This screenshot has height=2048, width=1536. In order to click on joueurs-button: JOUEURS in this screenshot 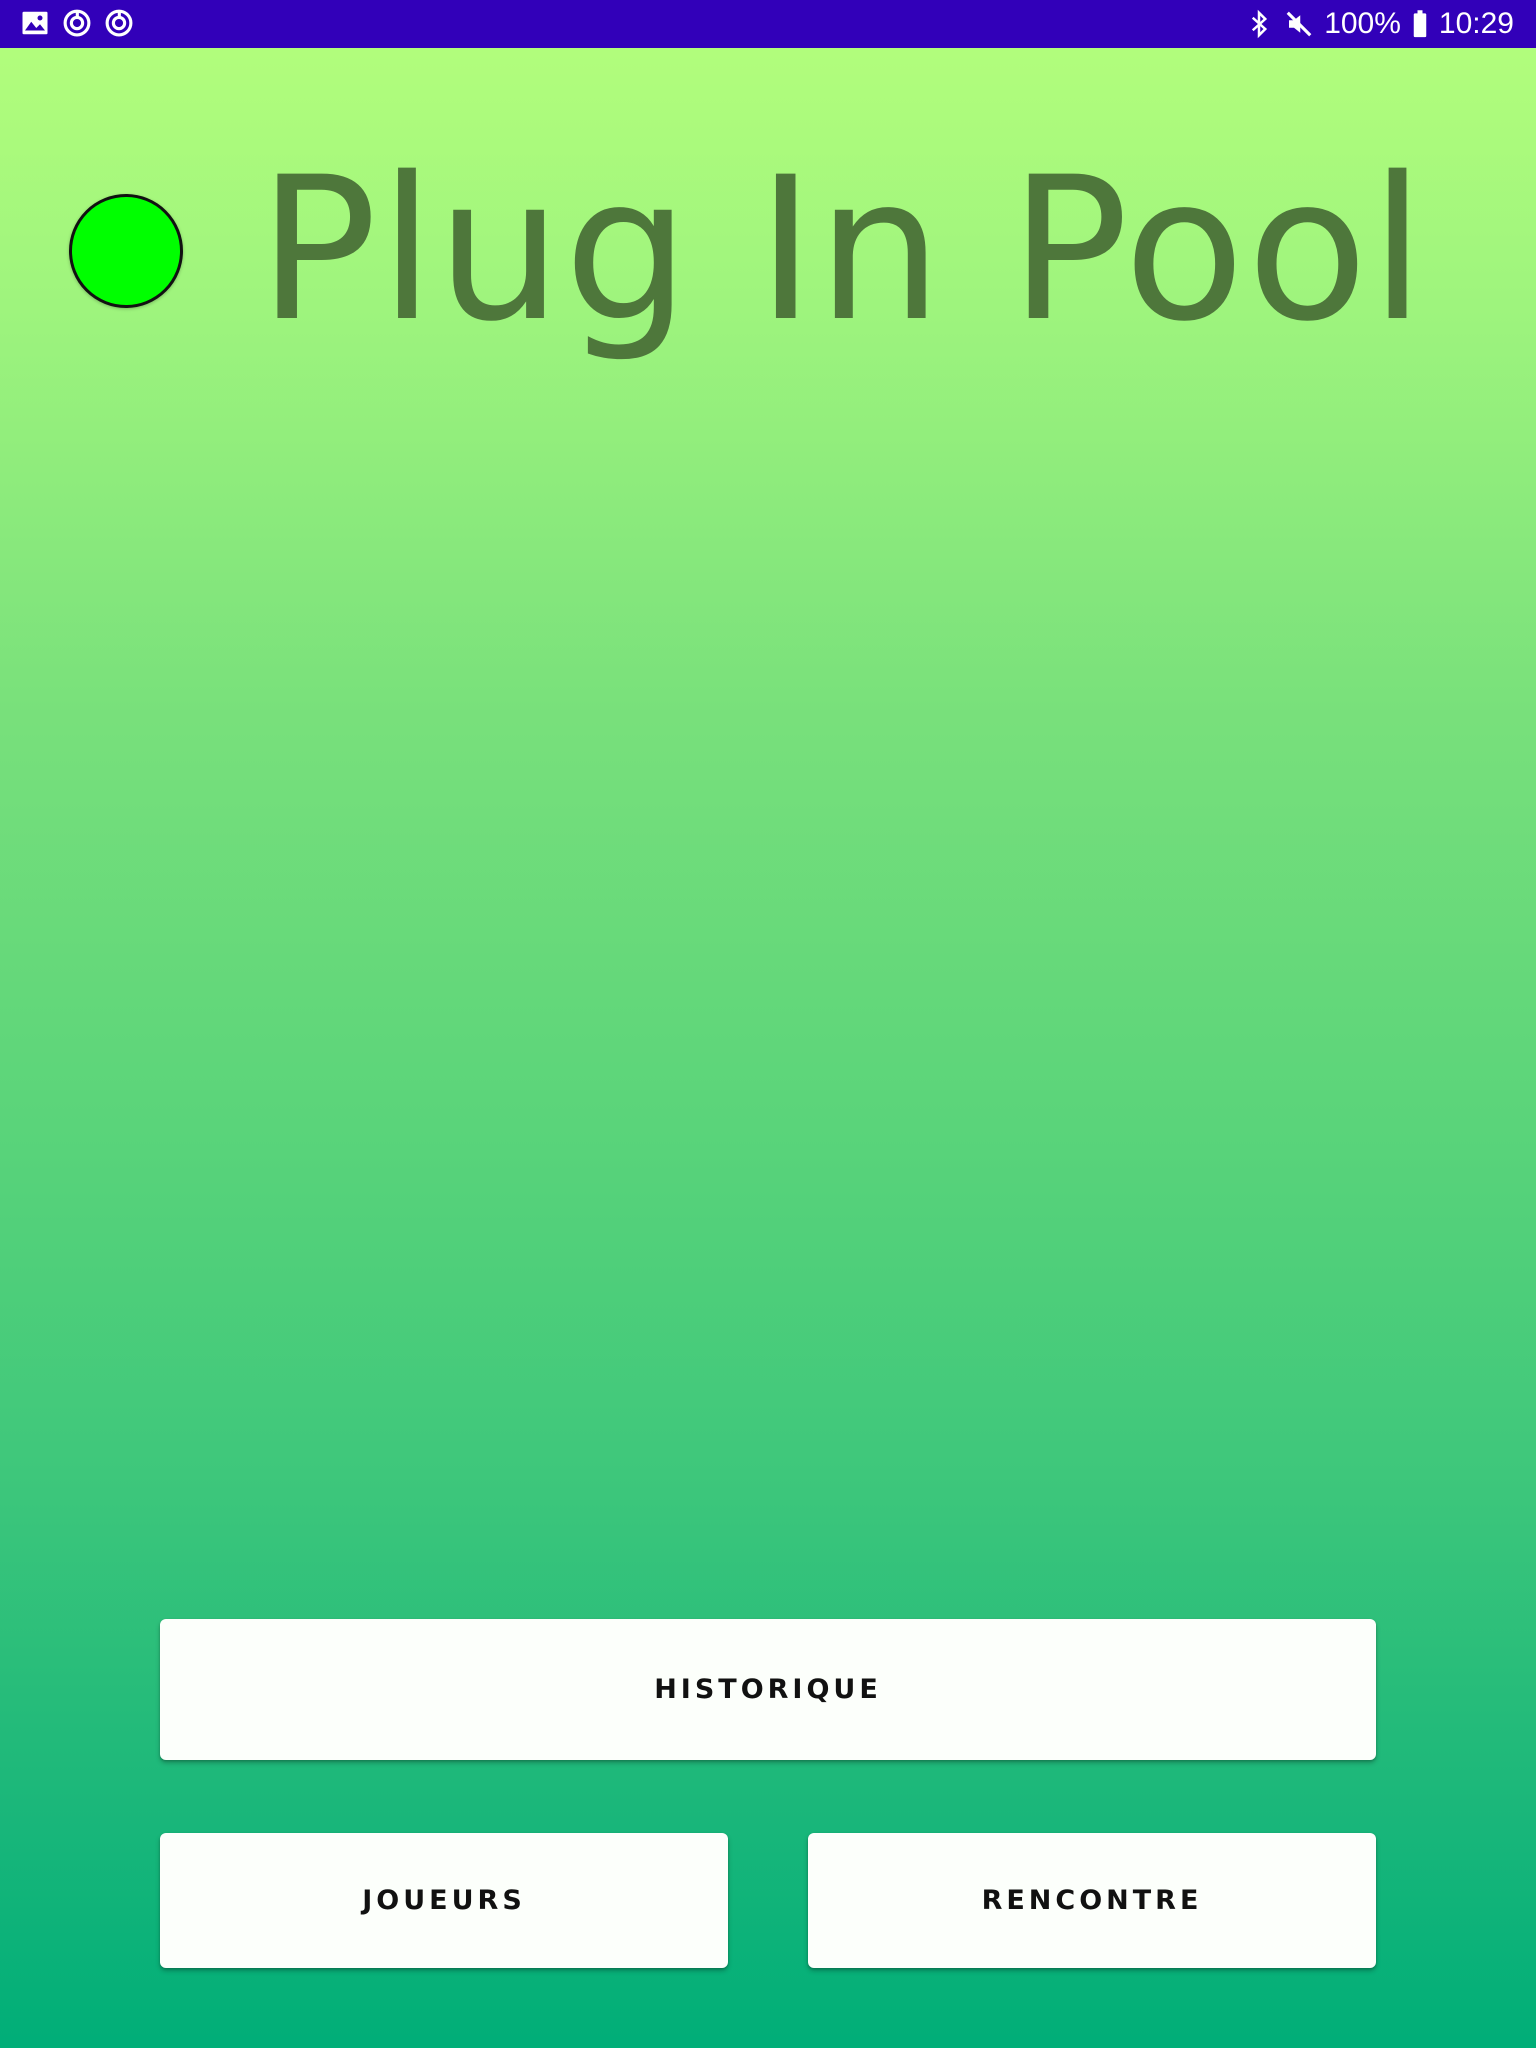, I will do `click(444, 1900)`.